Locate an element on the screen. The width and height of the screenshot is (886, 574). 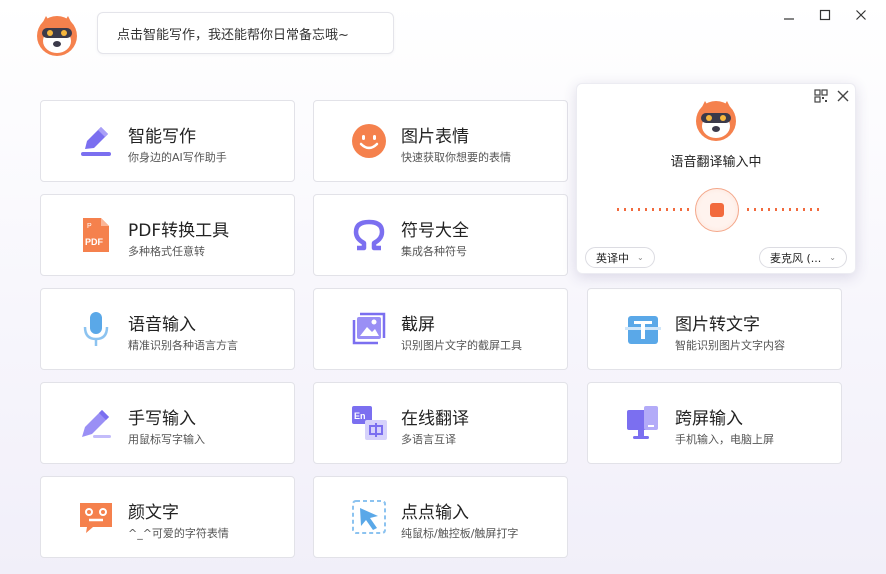
close-button is located at coordinates (861, 15).